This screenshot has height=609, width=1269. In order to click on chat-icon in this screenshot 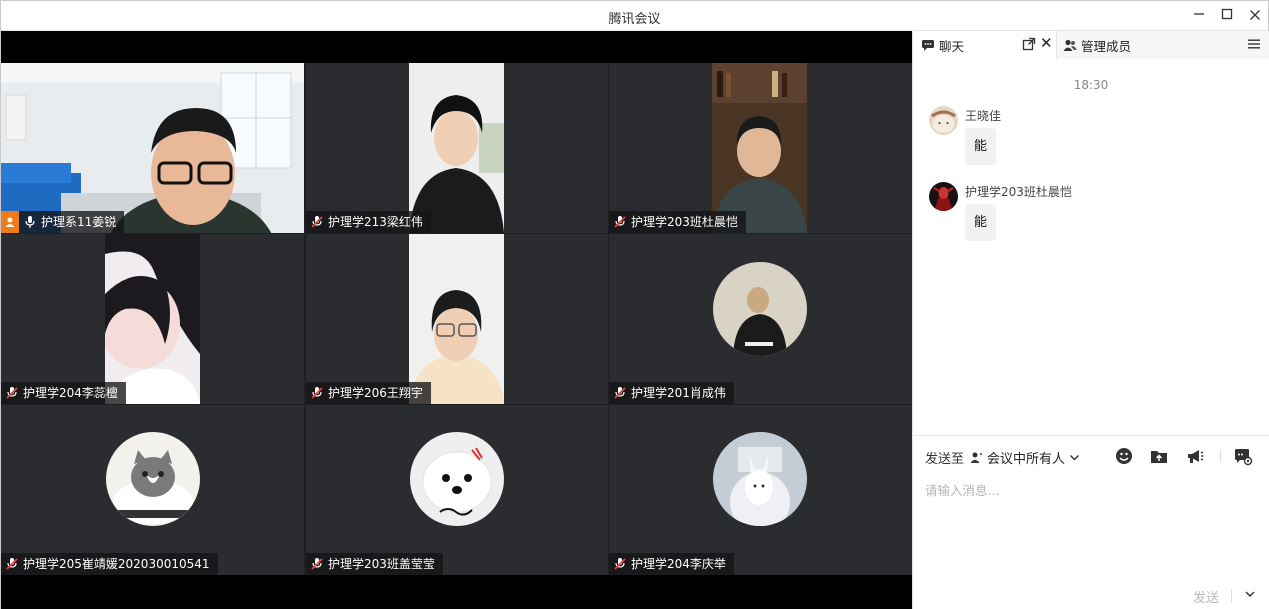, I will do `click(928, 45)`.